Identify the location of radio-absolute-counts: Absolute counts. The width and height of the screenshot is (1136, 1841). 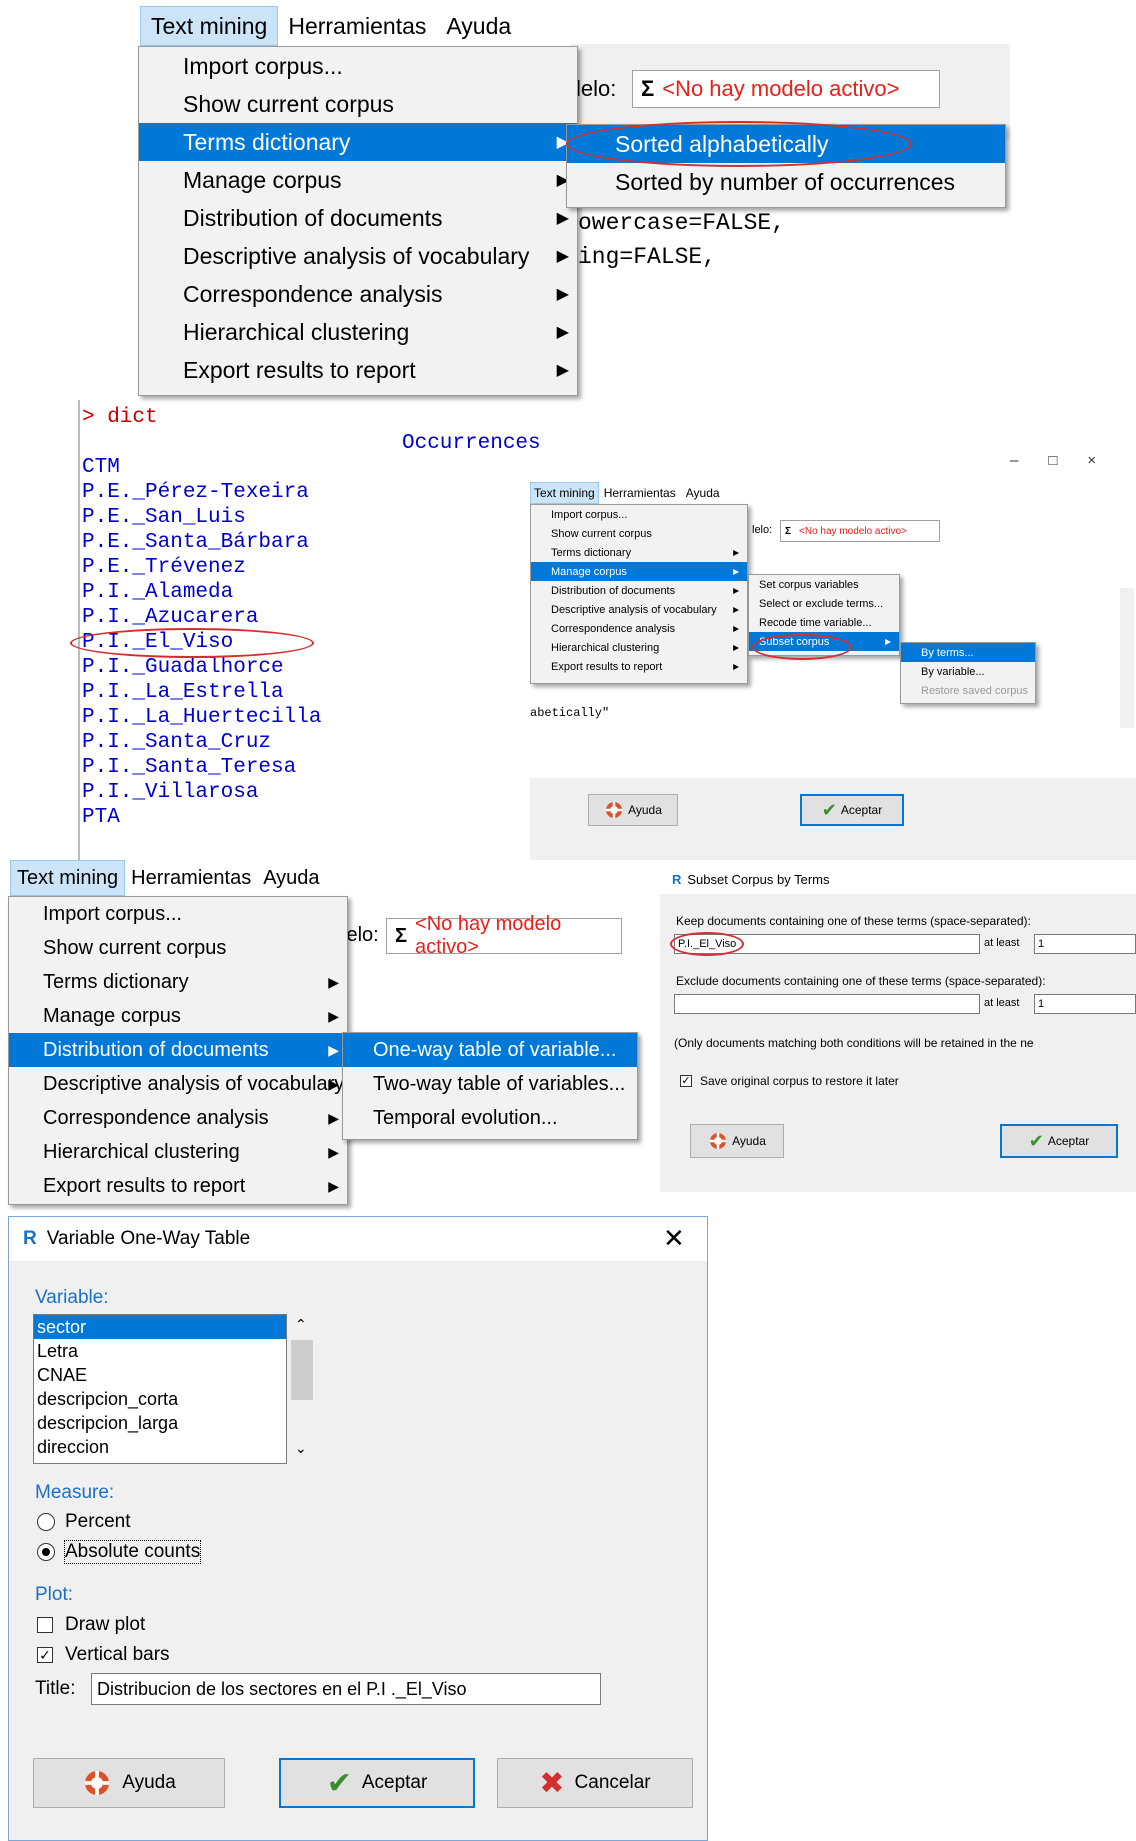
(119, 1552).